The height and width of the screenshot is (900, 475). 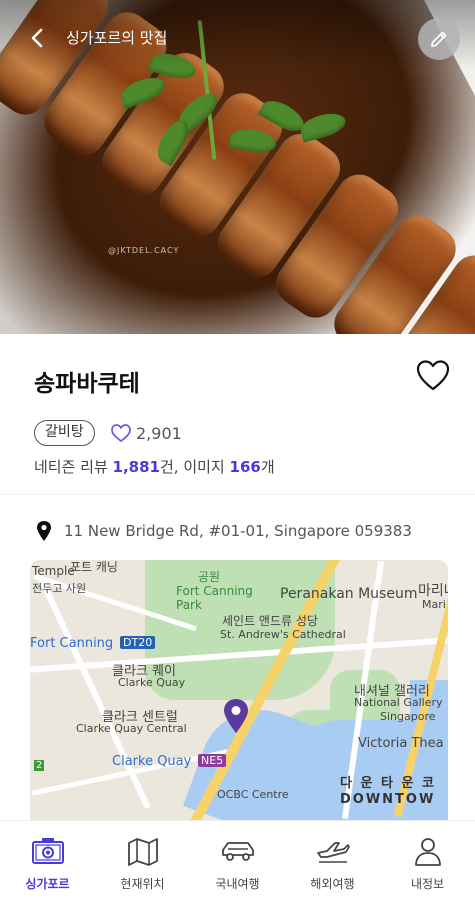 I want to click on location-pin-icon, so click(x=44, y=531).